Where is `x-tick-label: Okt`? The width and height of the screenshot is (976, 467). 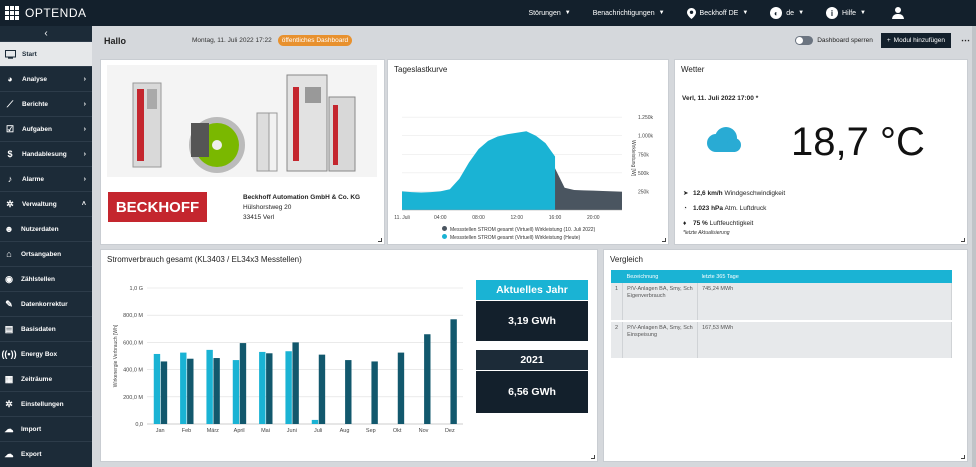
x-tick-label: Okt is located at coordinates (397, 431).